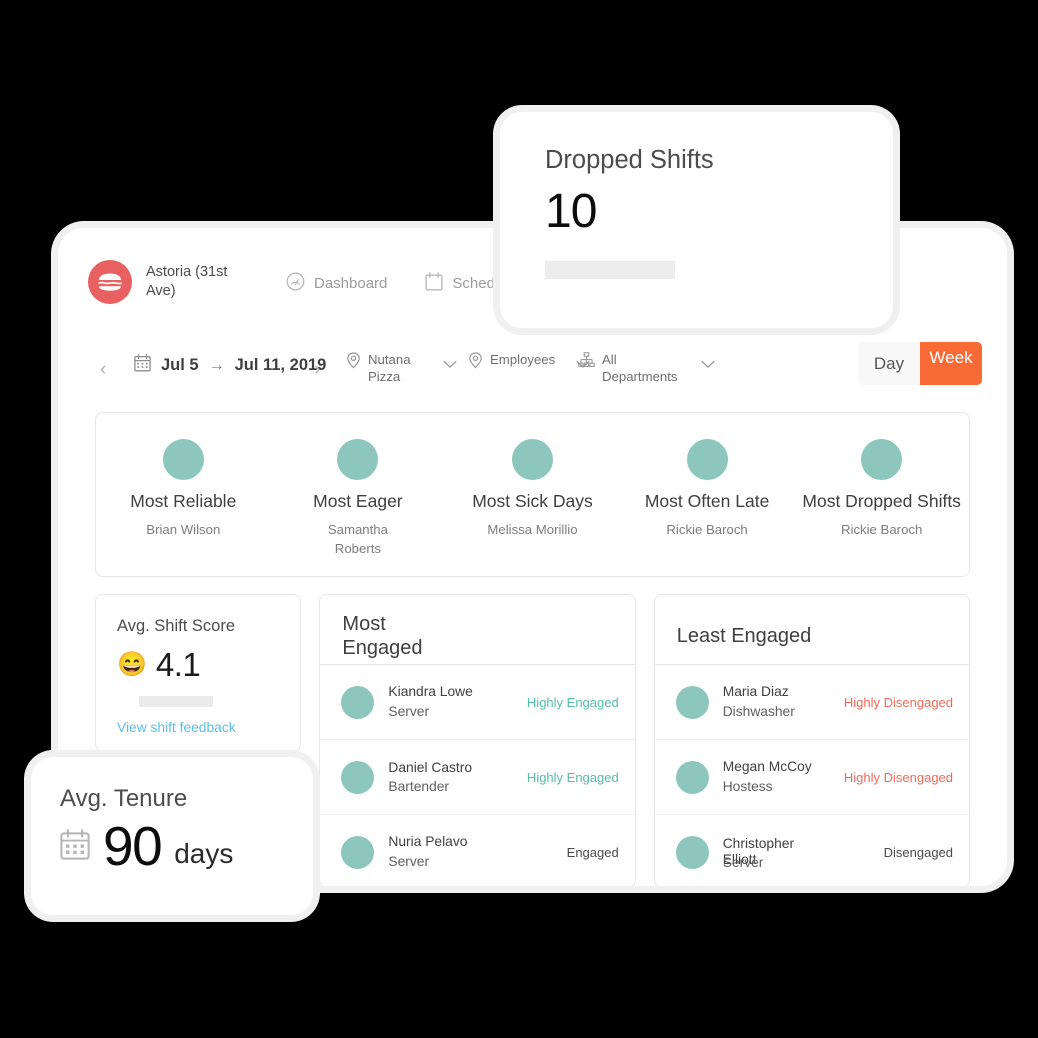 The height and width of the screenshot is (1038, 1038). What do you see at coordinates (317, 369) in the screenshot?
I see `next-period-button: ›` at bounding box center [317, 369].